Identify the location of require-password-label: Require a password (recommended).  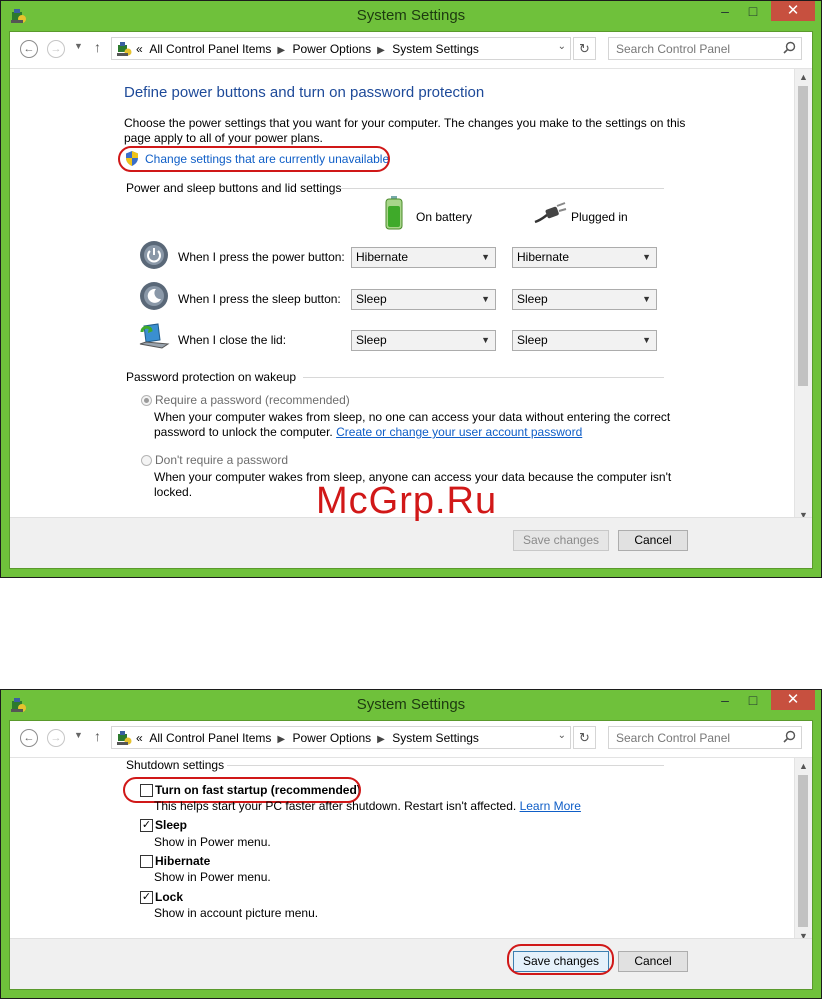
(252, 400).